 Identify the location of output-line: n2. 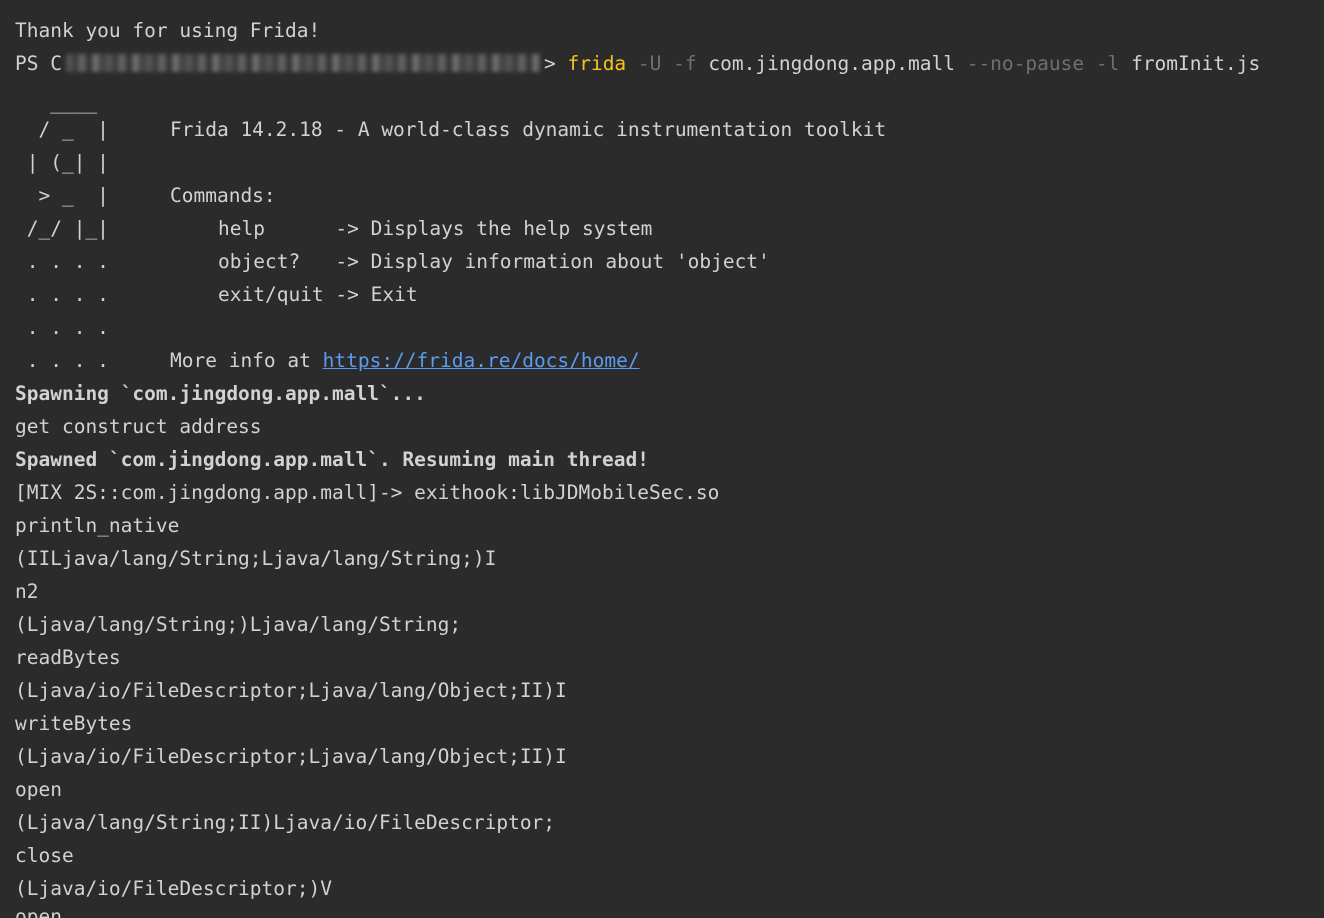
(27, 591).